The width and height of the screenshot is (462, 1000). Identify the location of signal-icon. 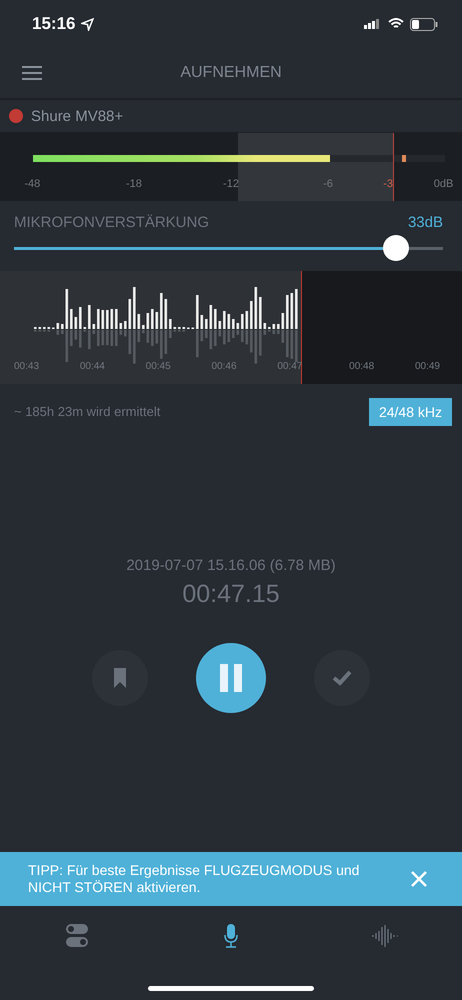
(373, 24).